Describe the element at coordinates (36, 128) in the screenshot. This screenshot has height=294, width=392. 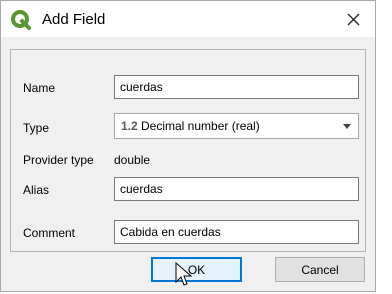
I see `type-label: Type` at that location.